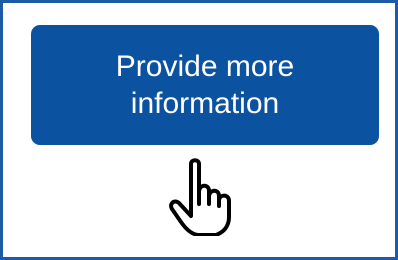 This screenshot has width=398, height=260. I want to click on button-label: Provide more information, so click(205, 85).